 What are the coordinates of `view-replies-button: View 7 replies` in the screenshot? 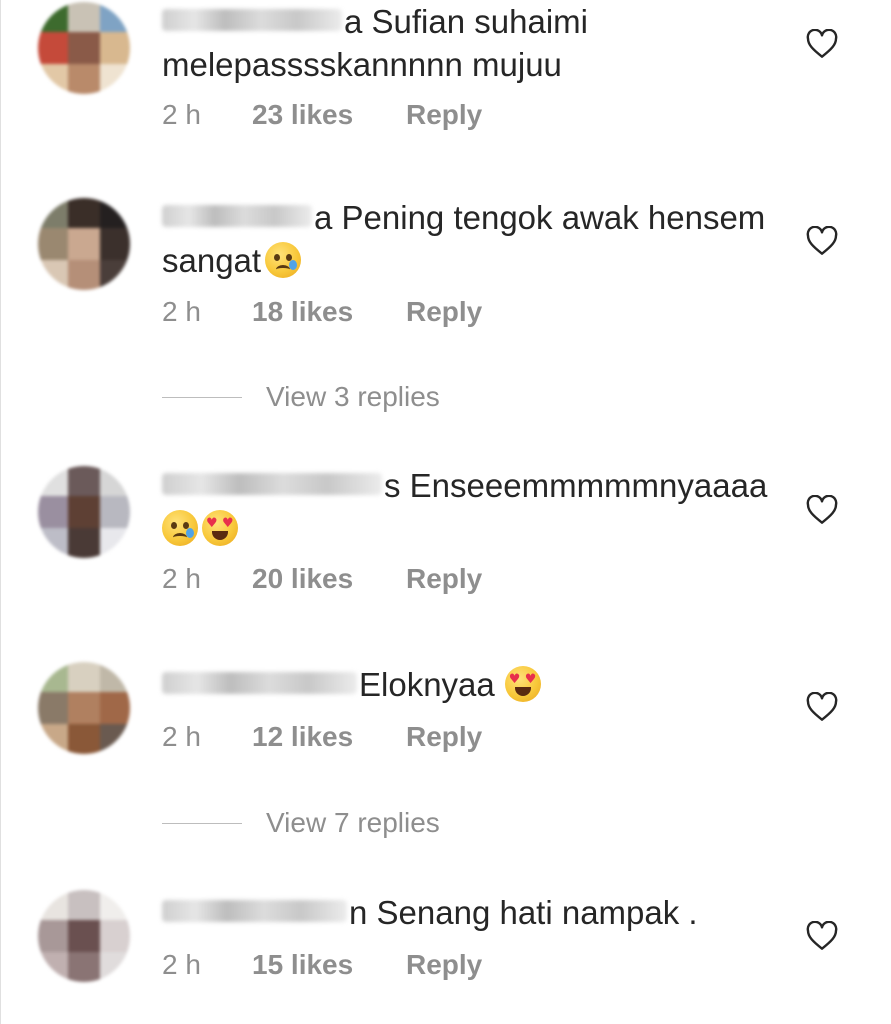 It's located at (353, 823).